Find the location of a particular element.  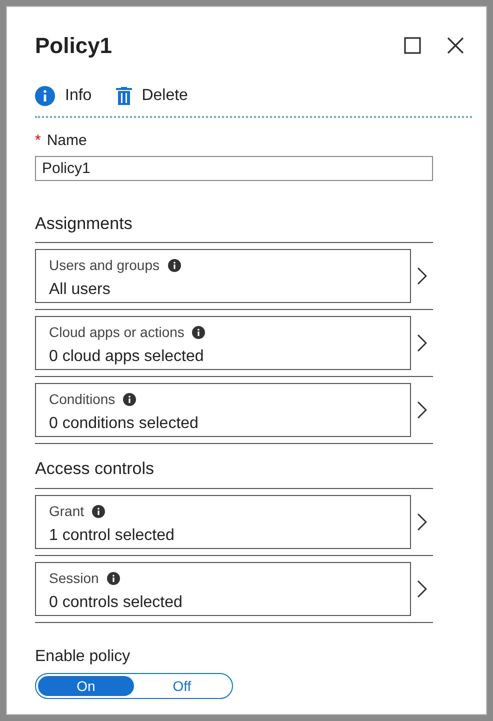

row-label: Grant is located at coordinates (66, 511).